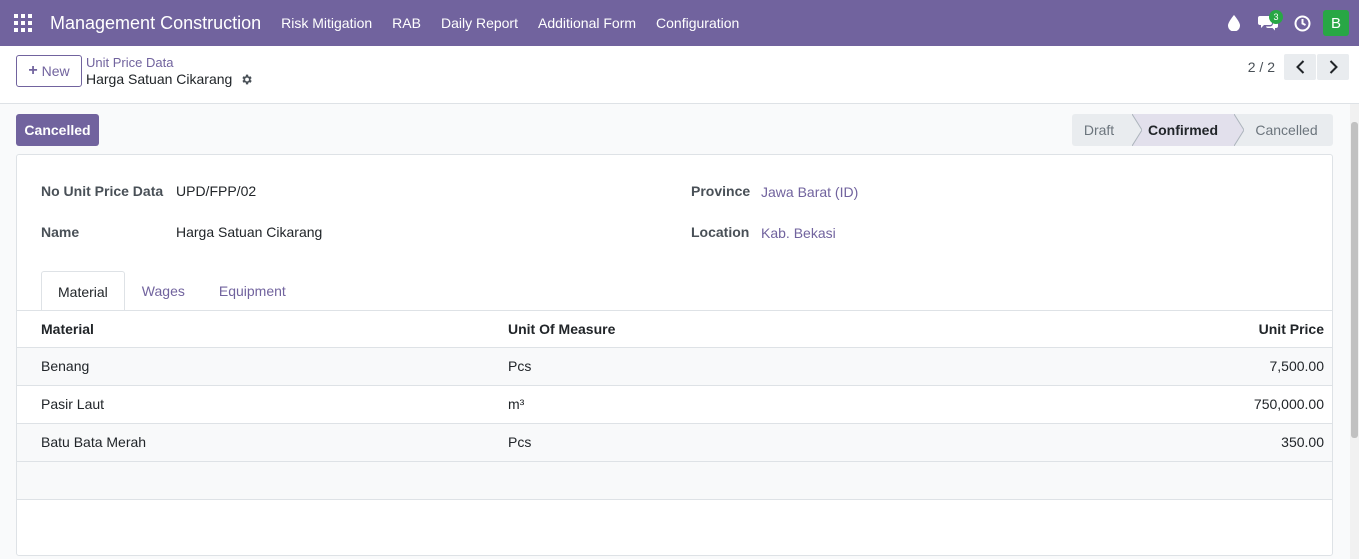 Image resolution: width=1359 pixels, height=559 pixels. What do you see at coordinates (1261, 67) in the screenshot?
I see `pager-value: 2 / 2` at bounding box center [1261, 67].